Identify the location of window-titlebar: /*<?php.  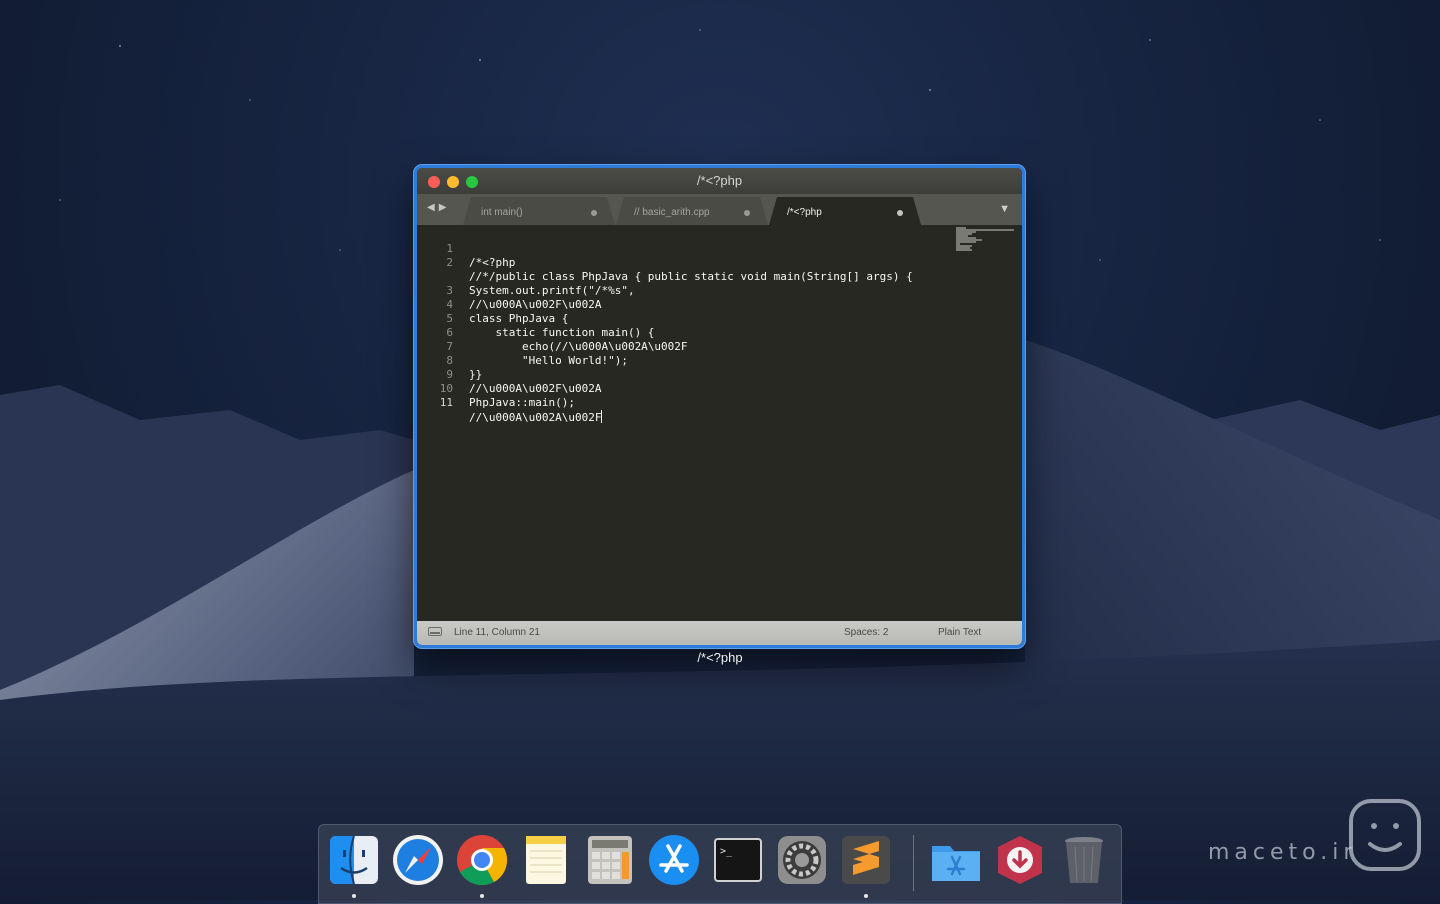
(719, 181).